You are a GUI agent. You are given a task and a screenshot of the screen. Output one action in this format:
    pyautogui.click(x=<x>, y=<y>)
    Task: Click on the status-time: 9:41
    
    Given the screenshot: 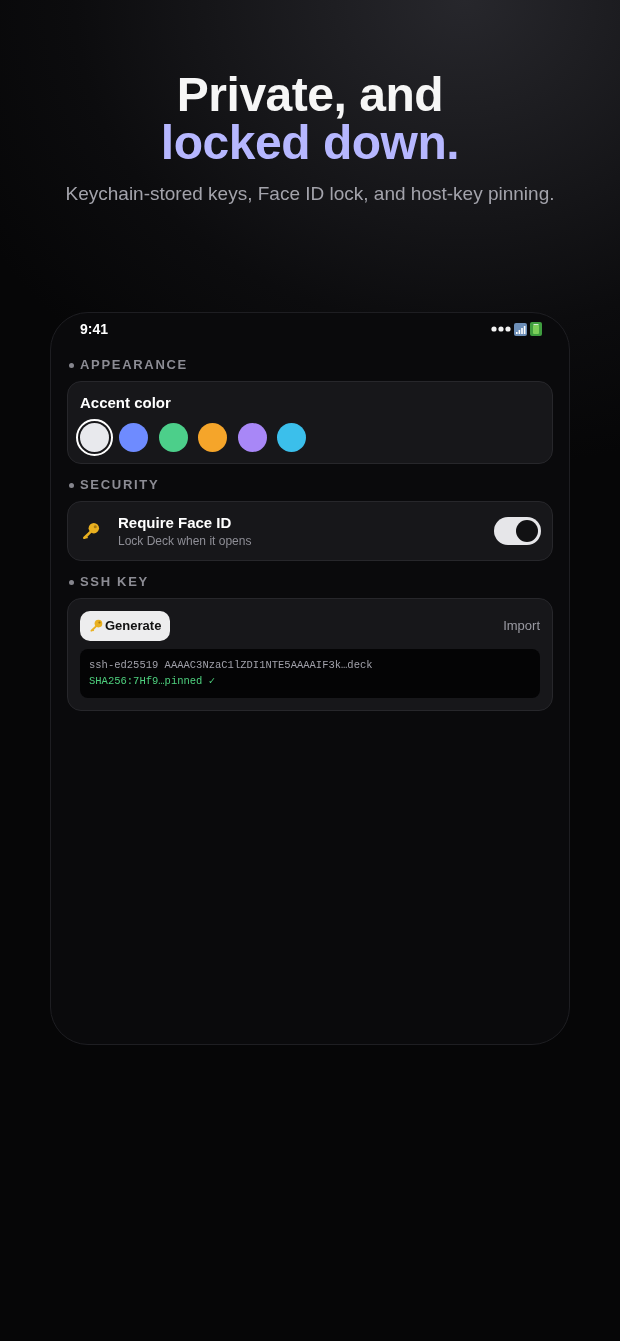 What is the action you would take?
    pyautogui.click(x=94, y=329)
    